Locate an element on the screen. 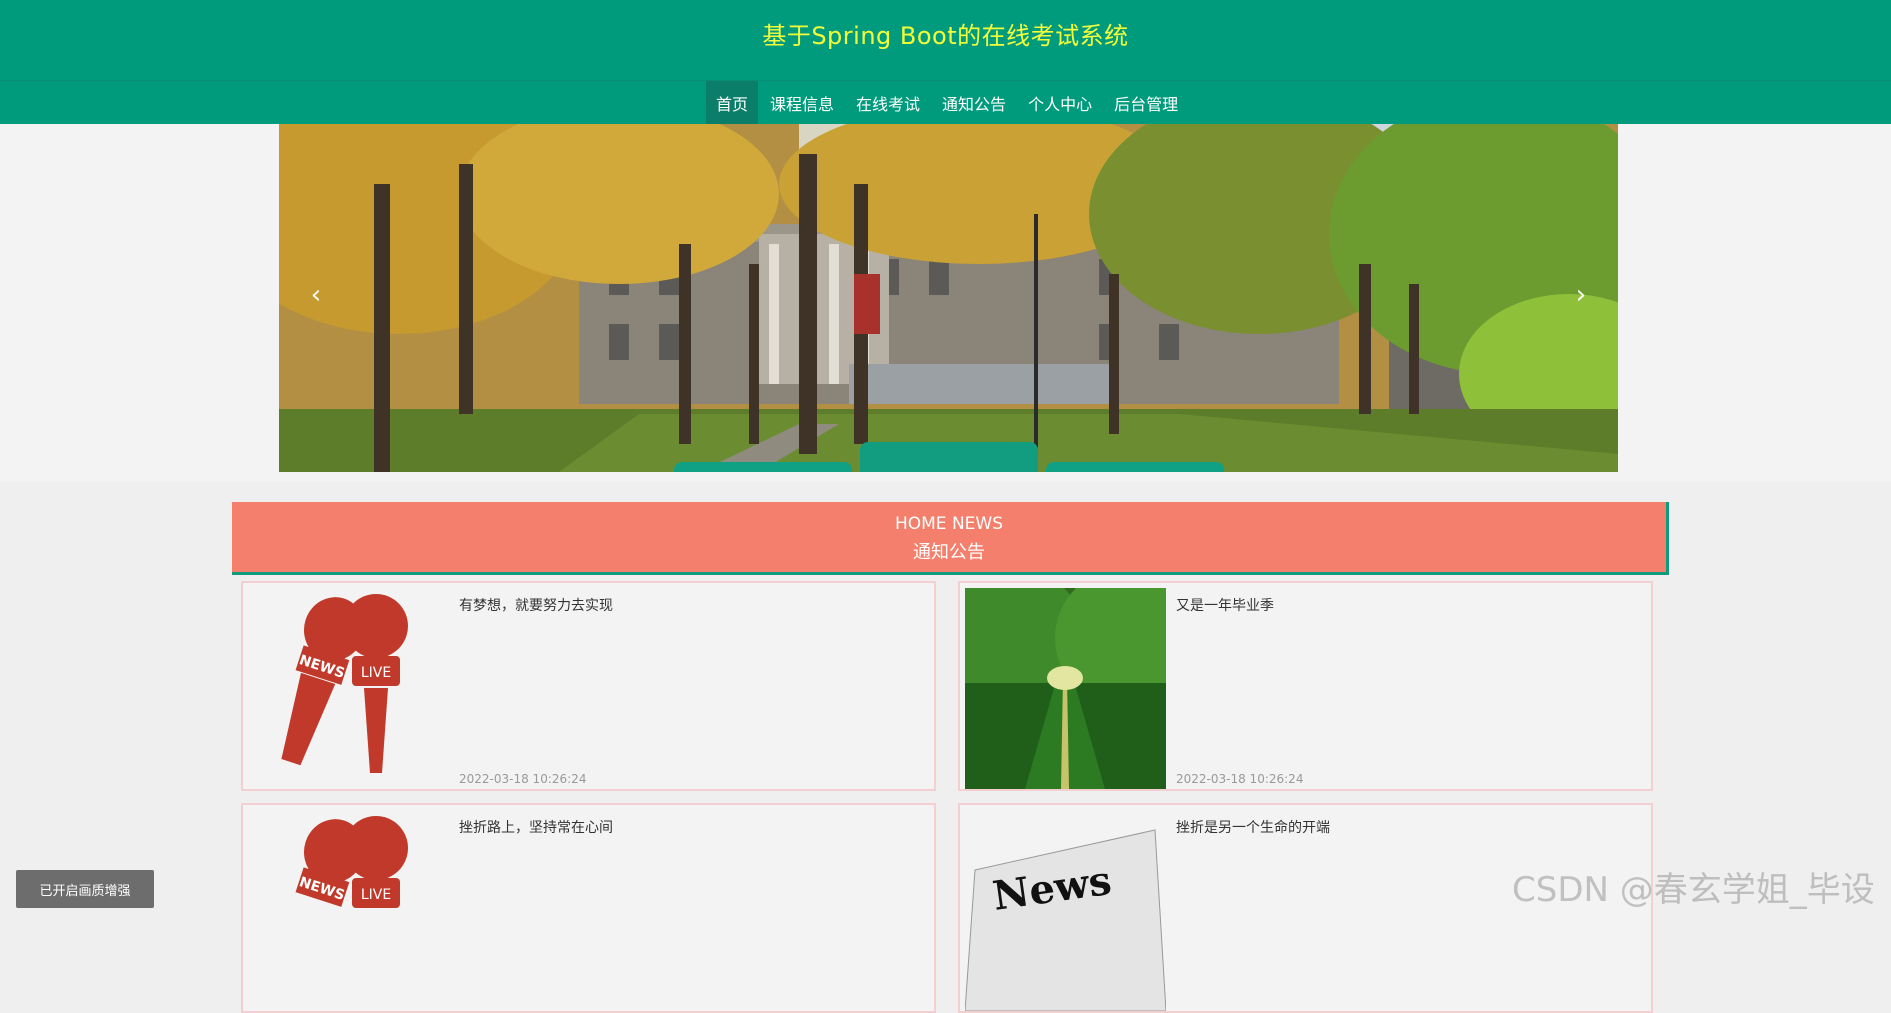  news-section-header: HOME NEWS 通知公告 is located at coordinates (950, 538).